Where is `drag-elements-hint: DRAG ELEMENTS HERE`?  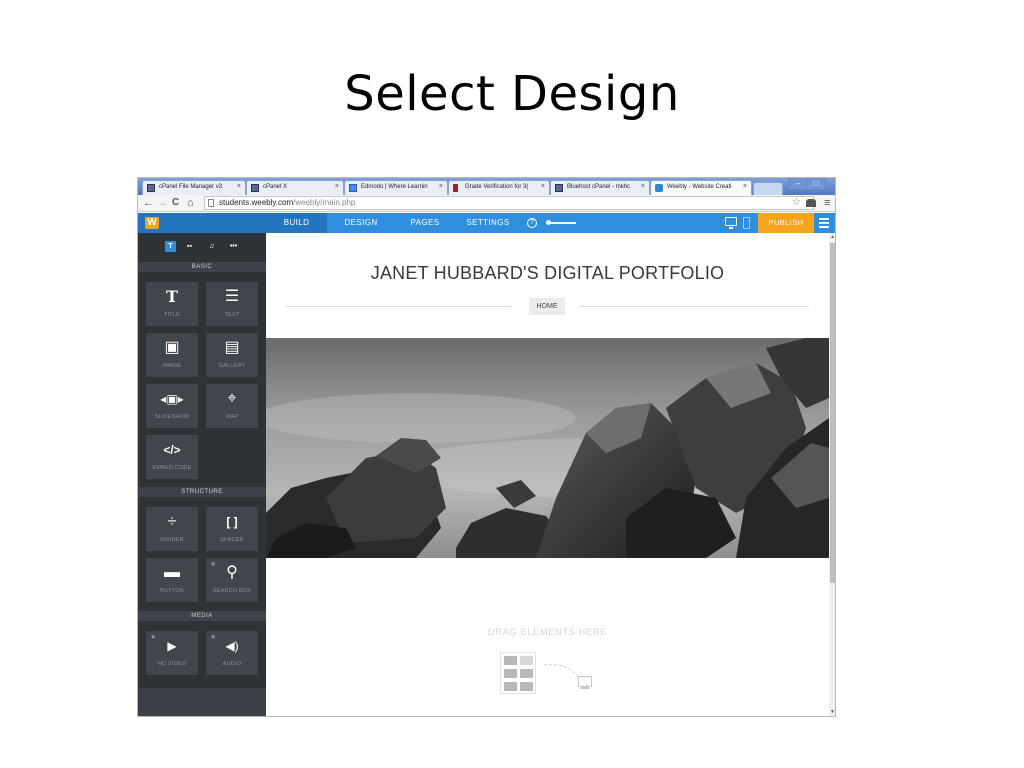
drag-elements-hint: DRAG ELEMENTS HERE is located at coordinates (547, 632).